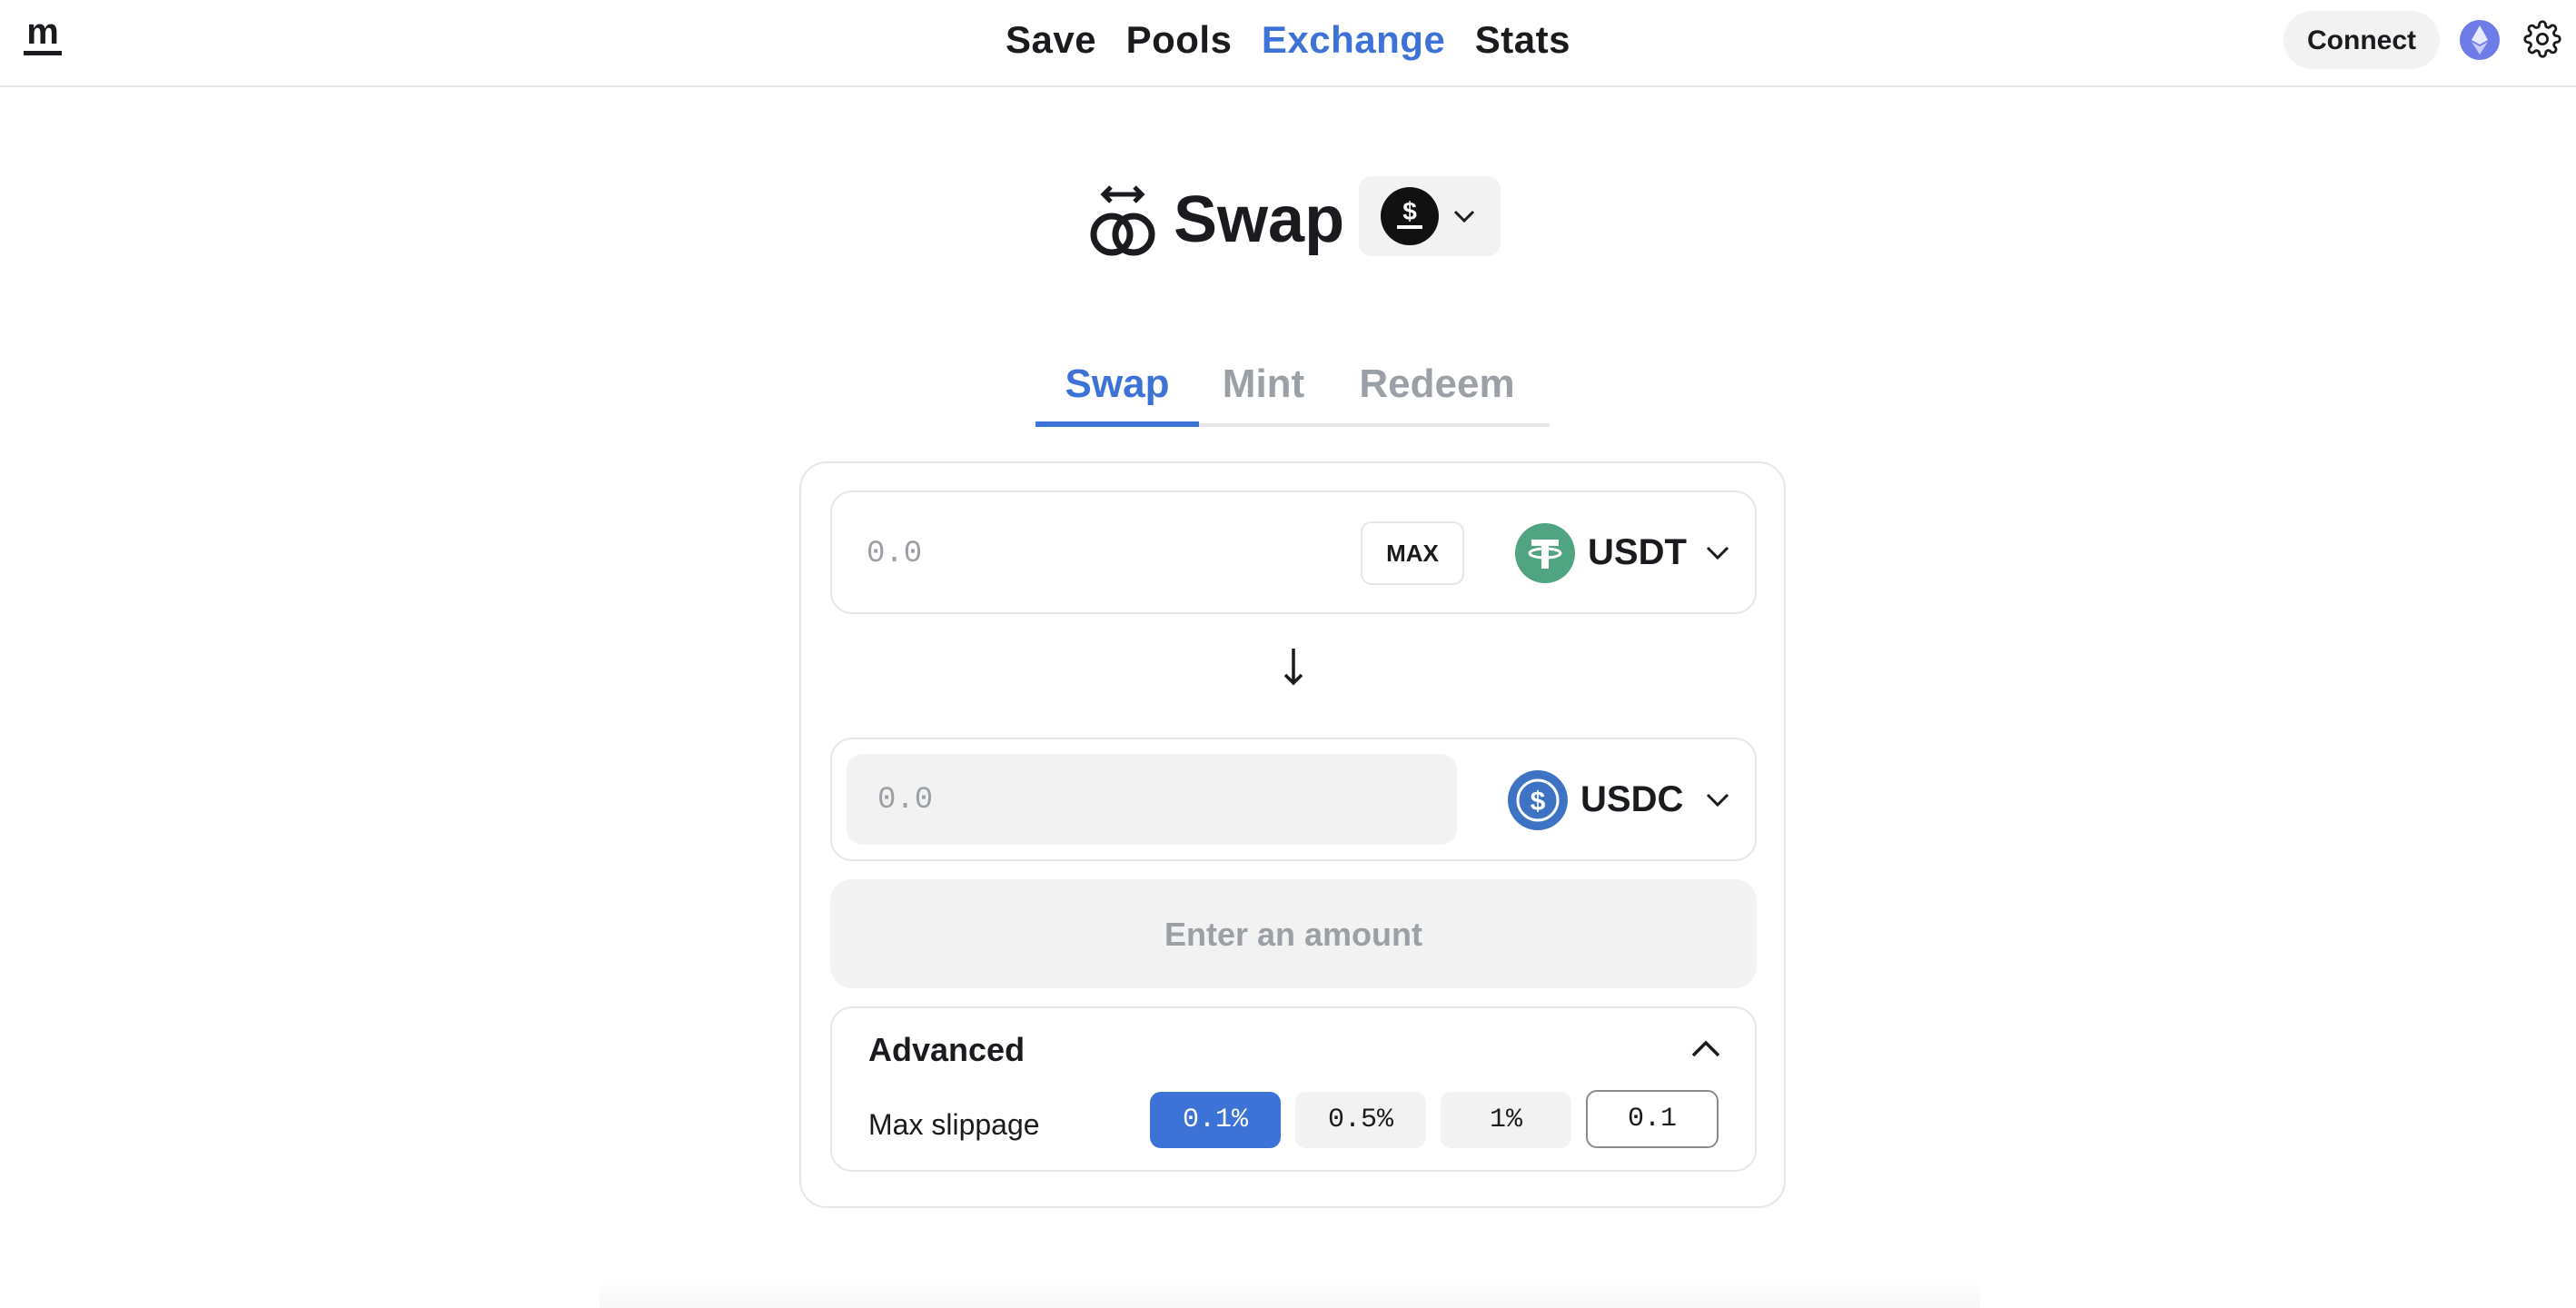 The width and height of the screenshot is (2576, 1308). What do you see at coordinates (1637, 552) in the screenshot?
I see `from-token-label: USDT` at bounding box center [1637, 552].